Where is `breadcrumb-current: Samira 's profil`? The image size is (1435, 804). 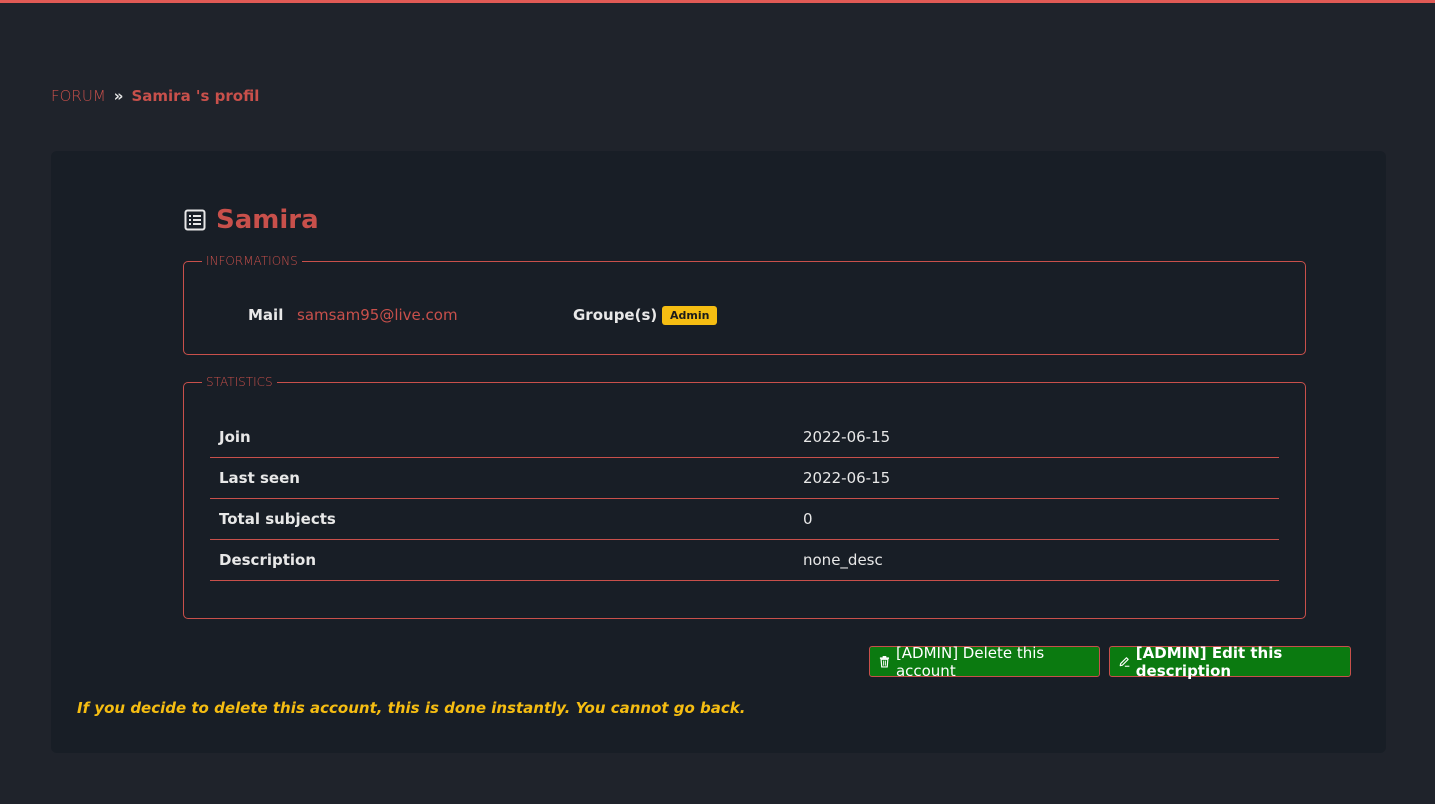
breadcrumb-current: Samira 's profil is located at coordinates (195, 96).